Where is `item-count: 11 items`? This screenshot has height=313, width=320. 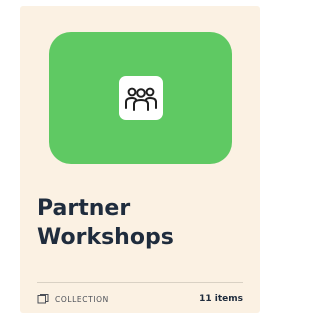 item-count: 11 items is located at coordinates (221, 299).